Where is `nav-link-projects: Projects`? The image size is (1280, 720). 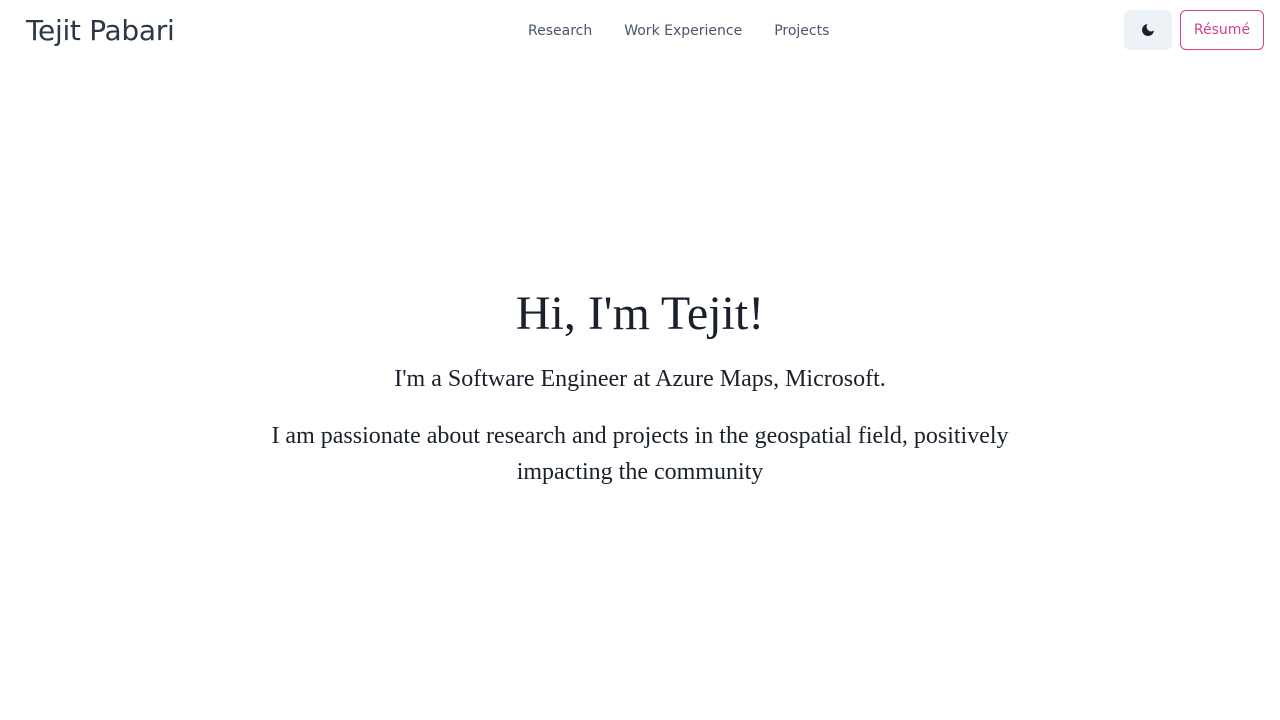
nav-link-projects: Projects is located at coordinates (801, 31).